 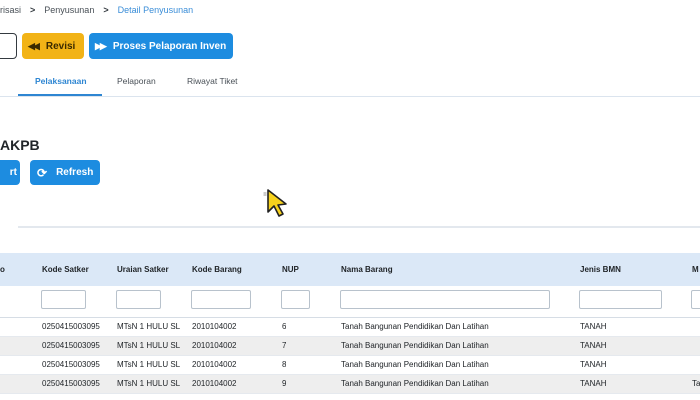 I want to click on filter-input-uraian-satker, so click(x=138, y=299).